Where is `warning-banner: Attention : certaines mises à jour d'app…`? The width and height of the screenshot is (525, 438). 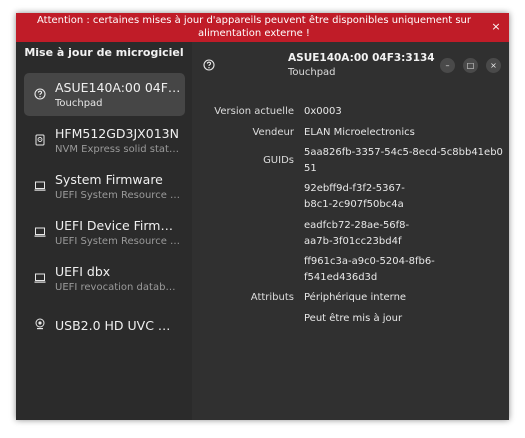
warning-banner: Attention : certaines mises à jour d'app… is located at coordinates (262, 27).